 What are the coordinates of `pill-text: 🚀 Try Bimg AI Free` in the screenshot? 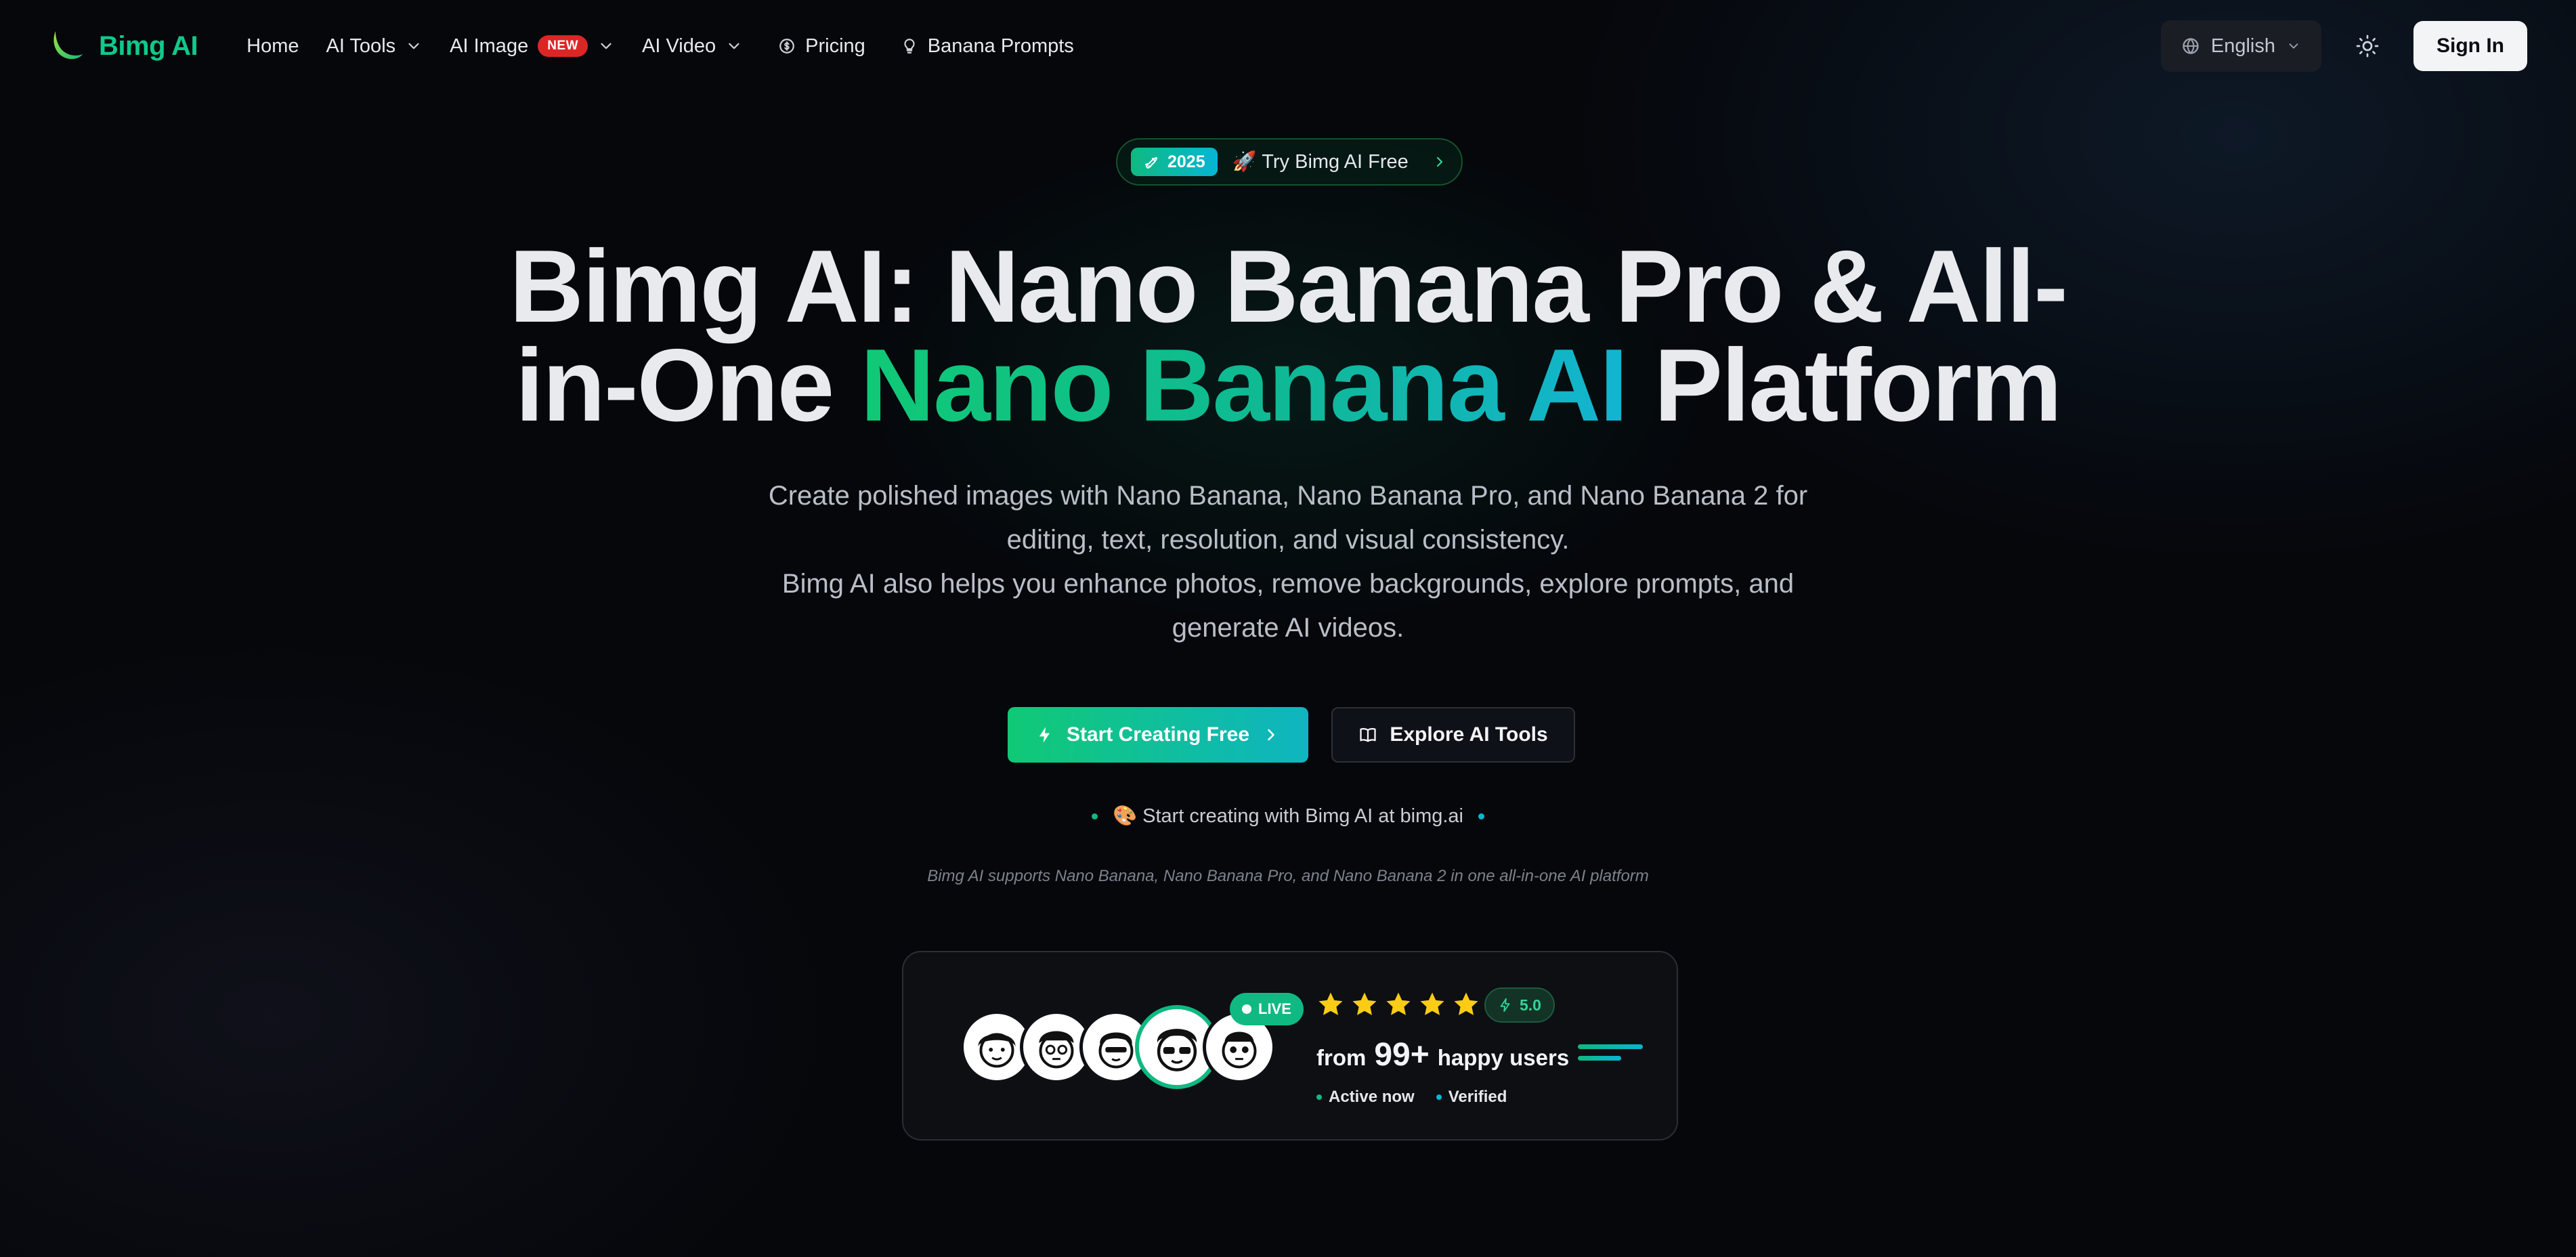 It's located at (1320, 162).